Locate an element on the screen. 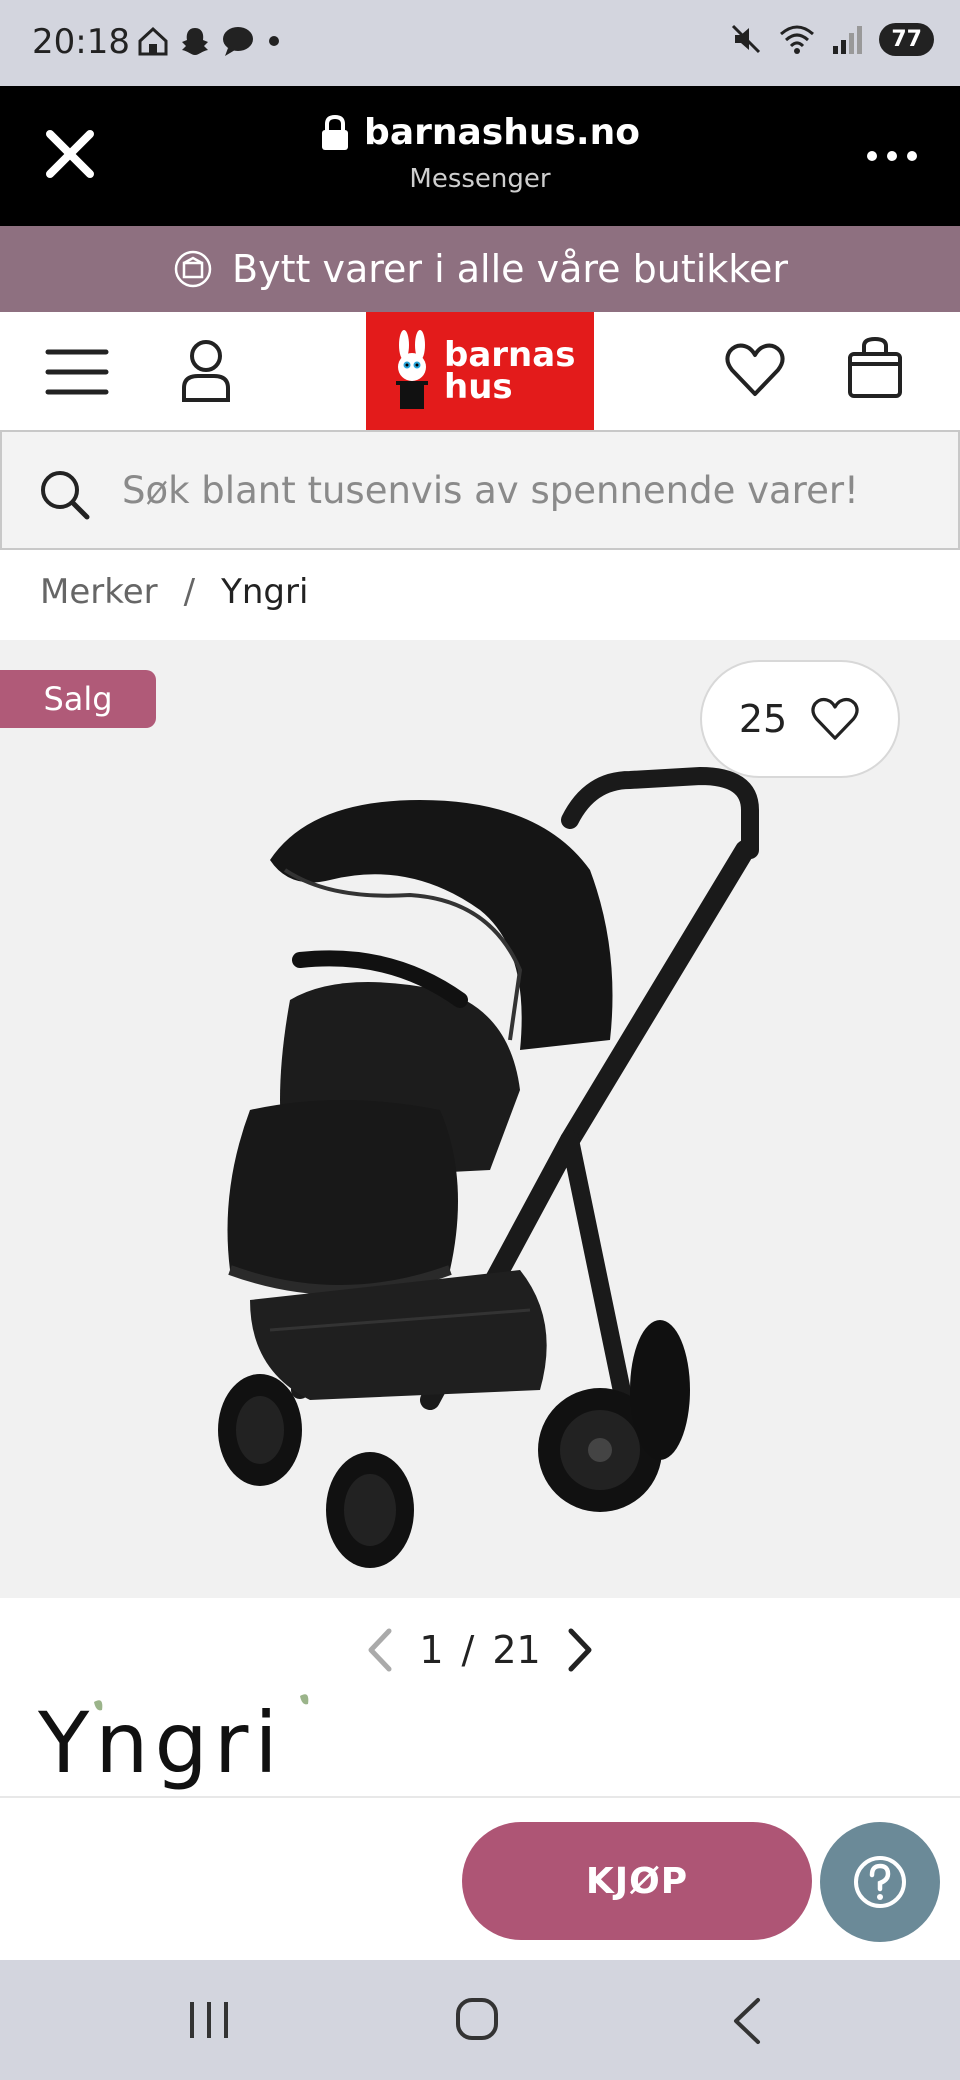 The image size is (960, 2080). exchange-box-icon is located at coordinates (193, 269).